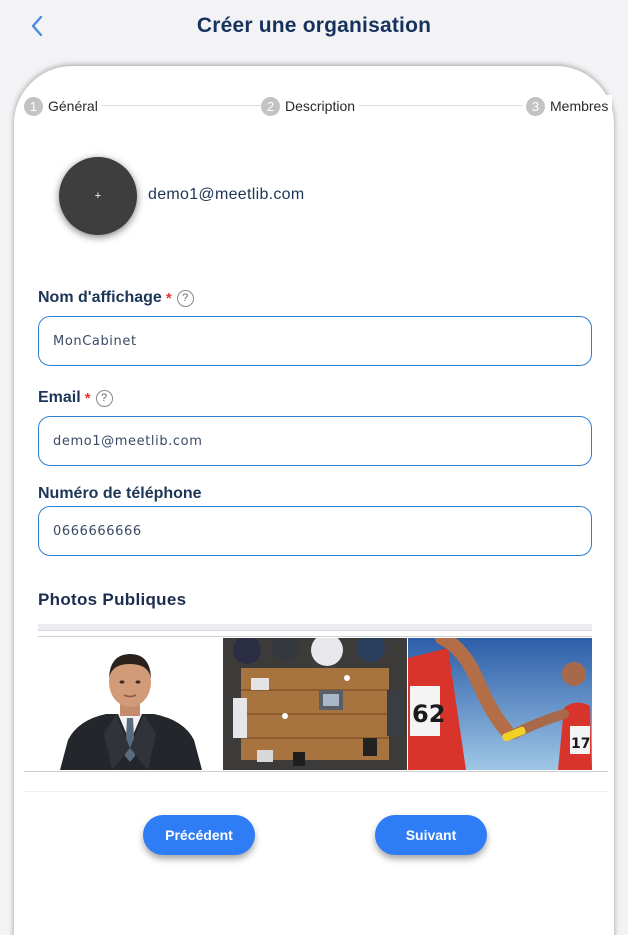 This screenshot has width=628, height=935. I want to click on step-number: 2, so click(270, 106).